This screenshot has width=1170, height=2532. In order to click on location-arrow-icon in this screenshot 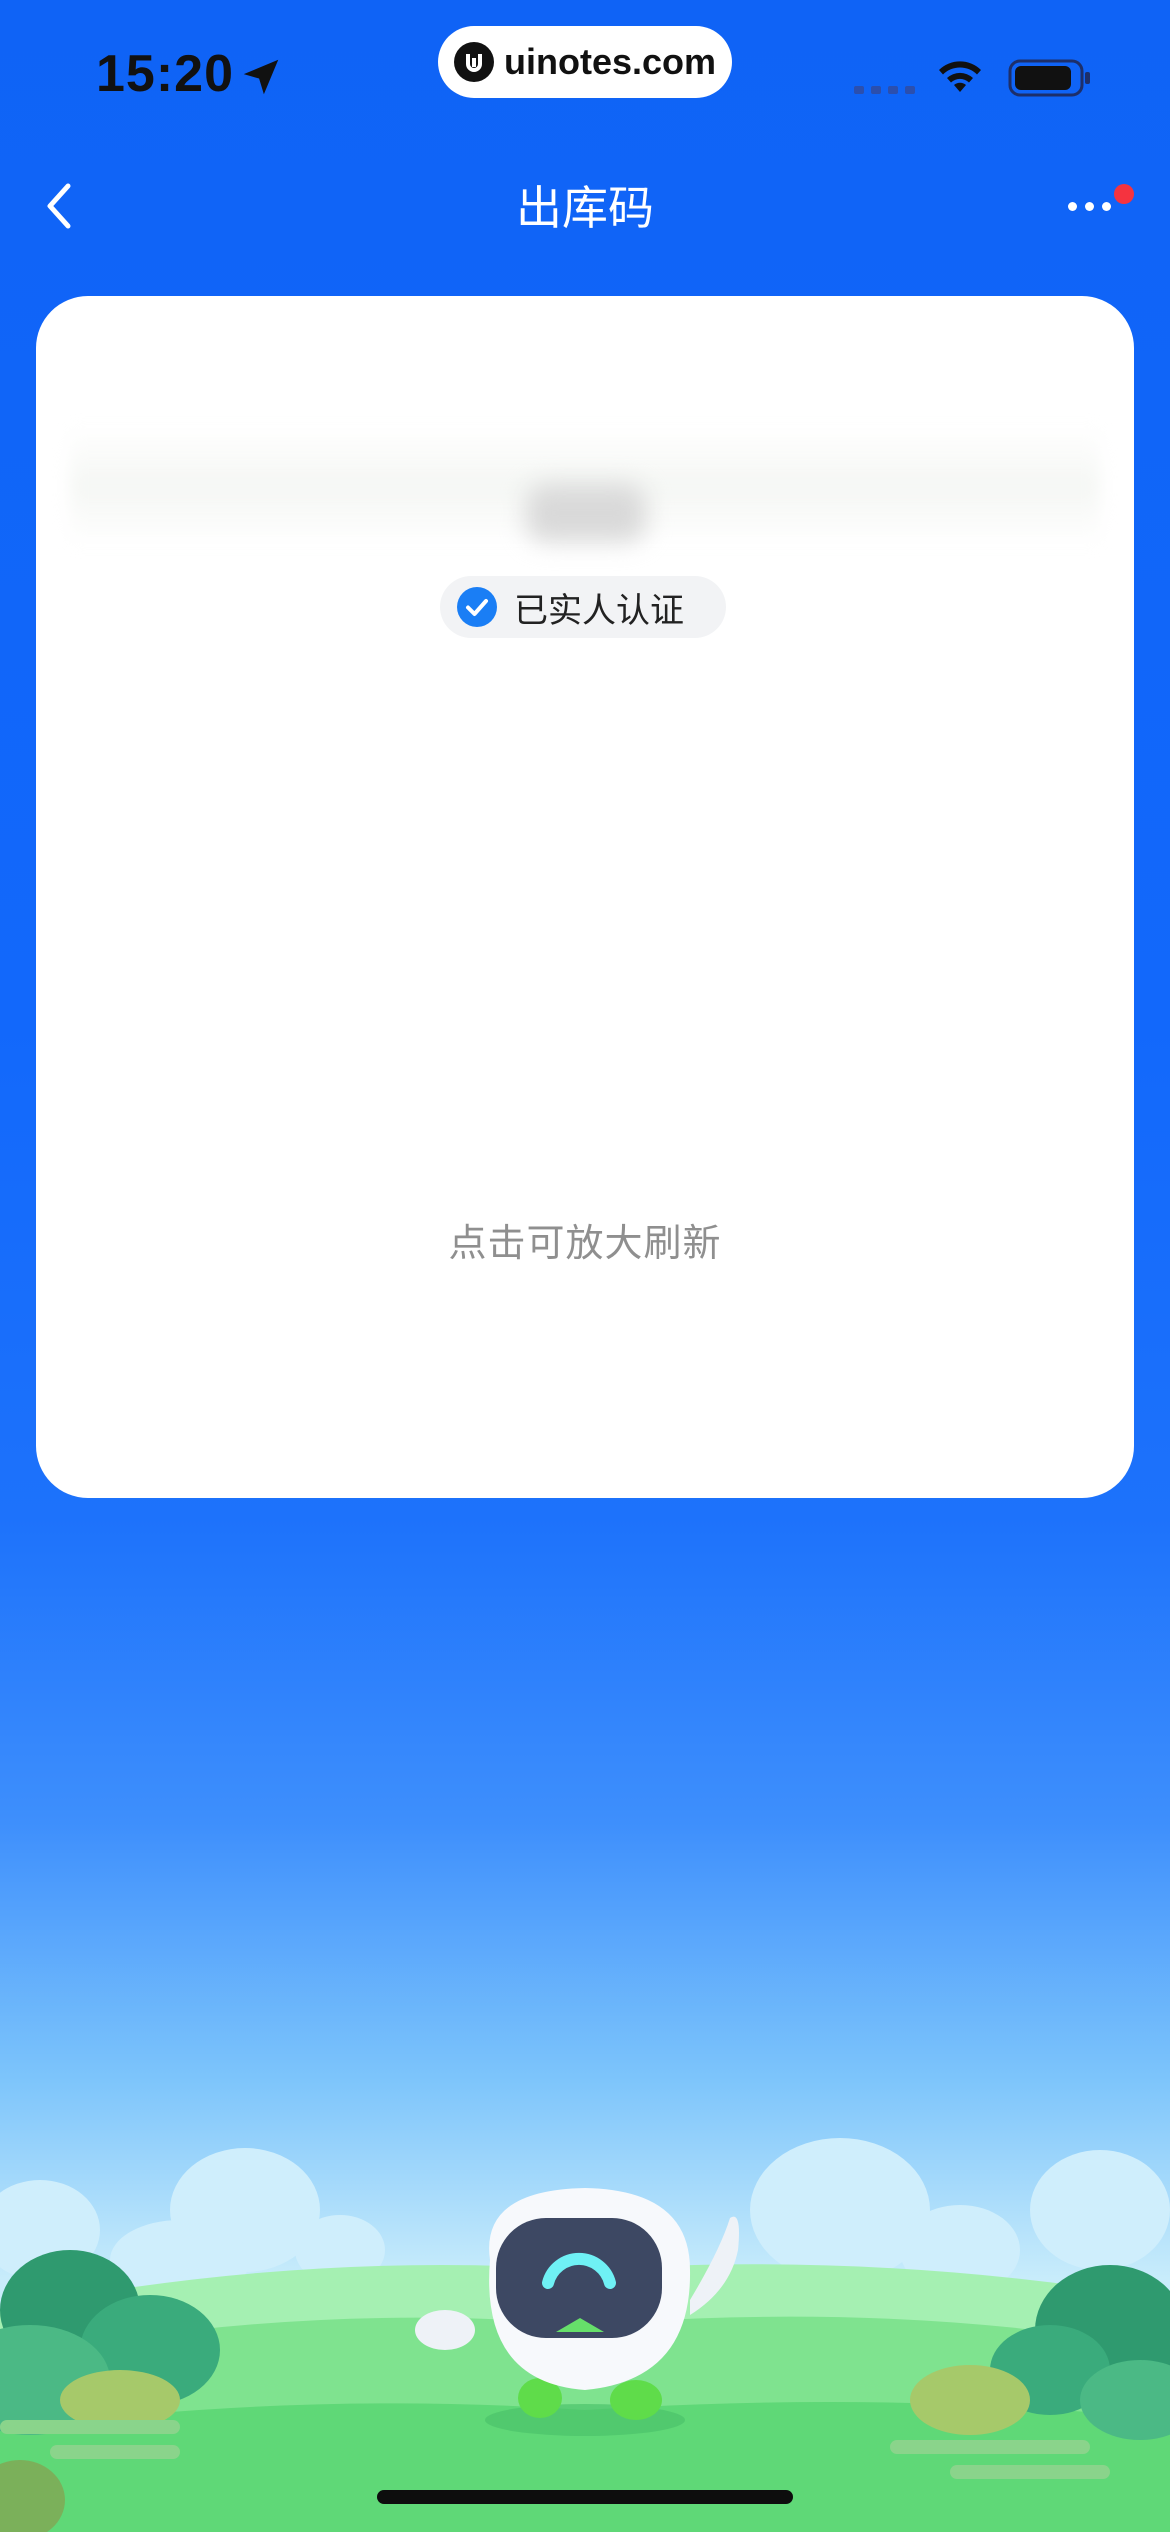, I will do `click(261, 77)`.